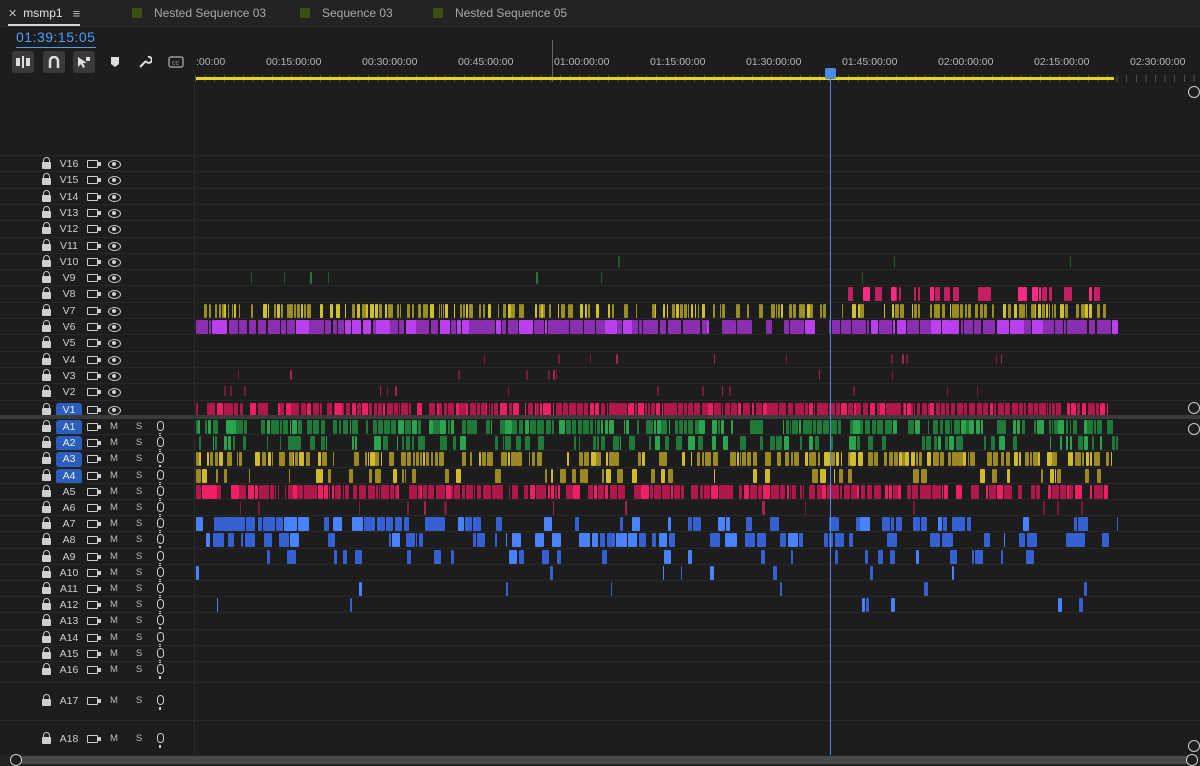 This screenshot has height=766, width=1200. What do you see at coordinates (69, 701) in the screenshot?
I see `track-name-a17: A17` at bounding box center [69, 701].